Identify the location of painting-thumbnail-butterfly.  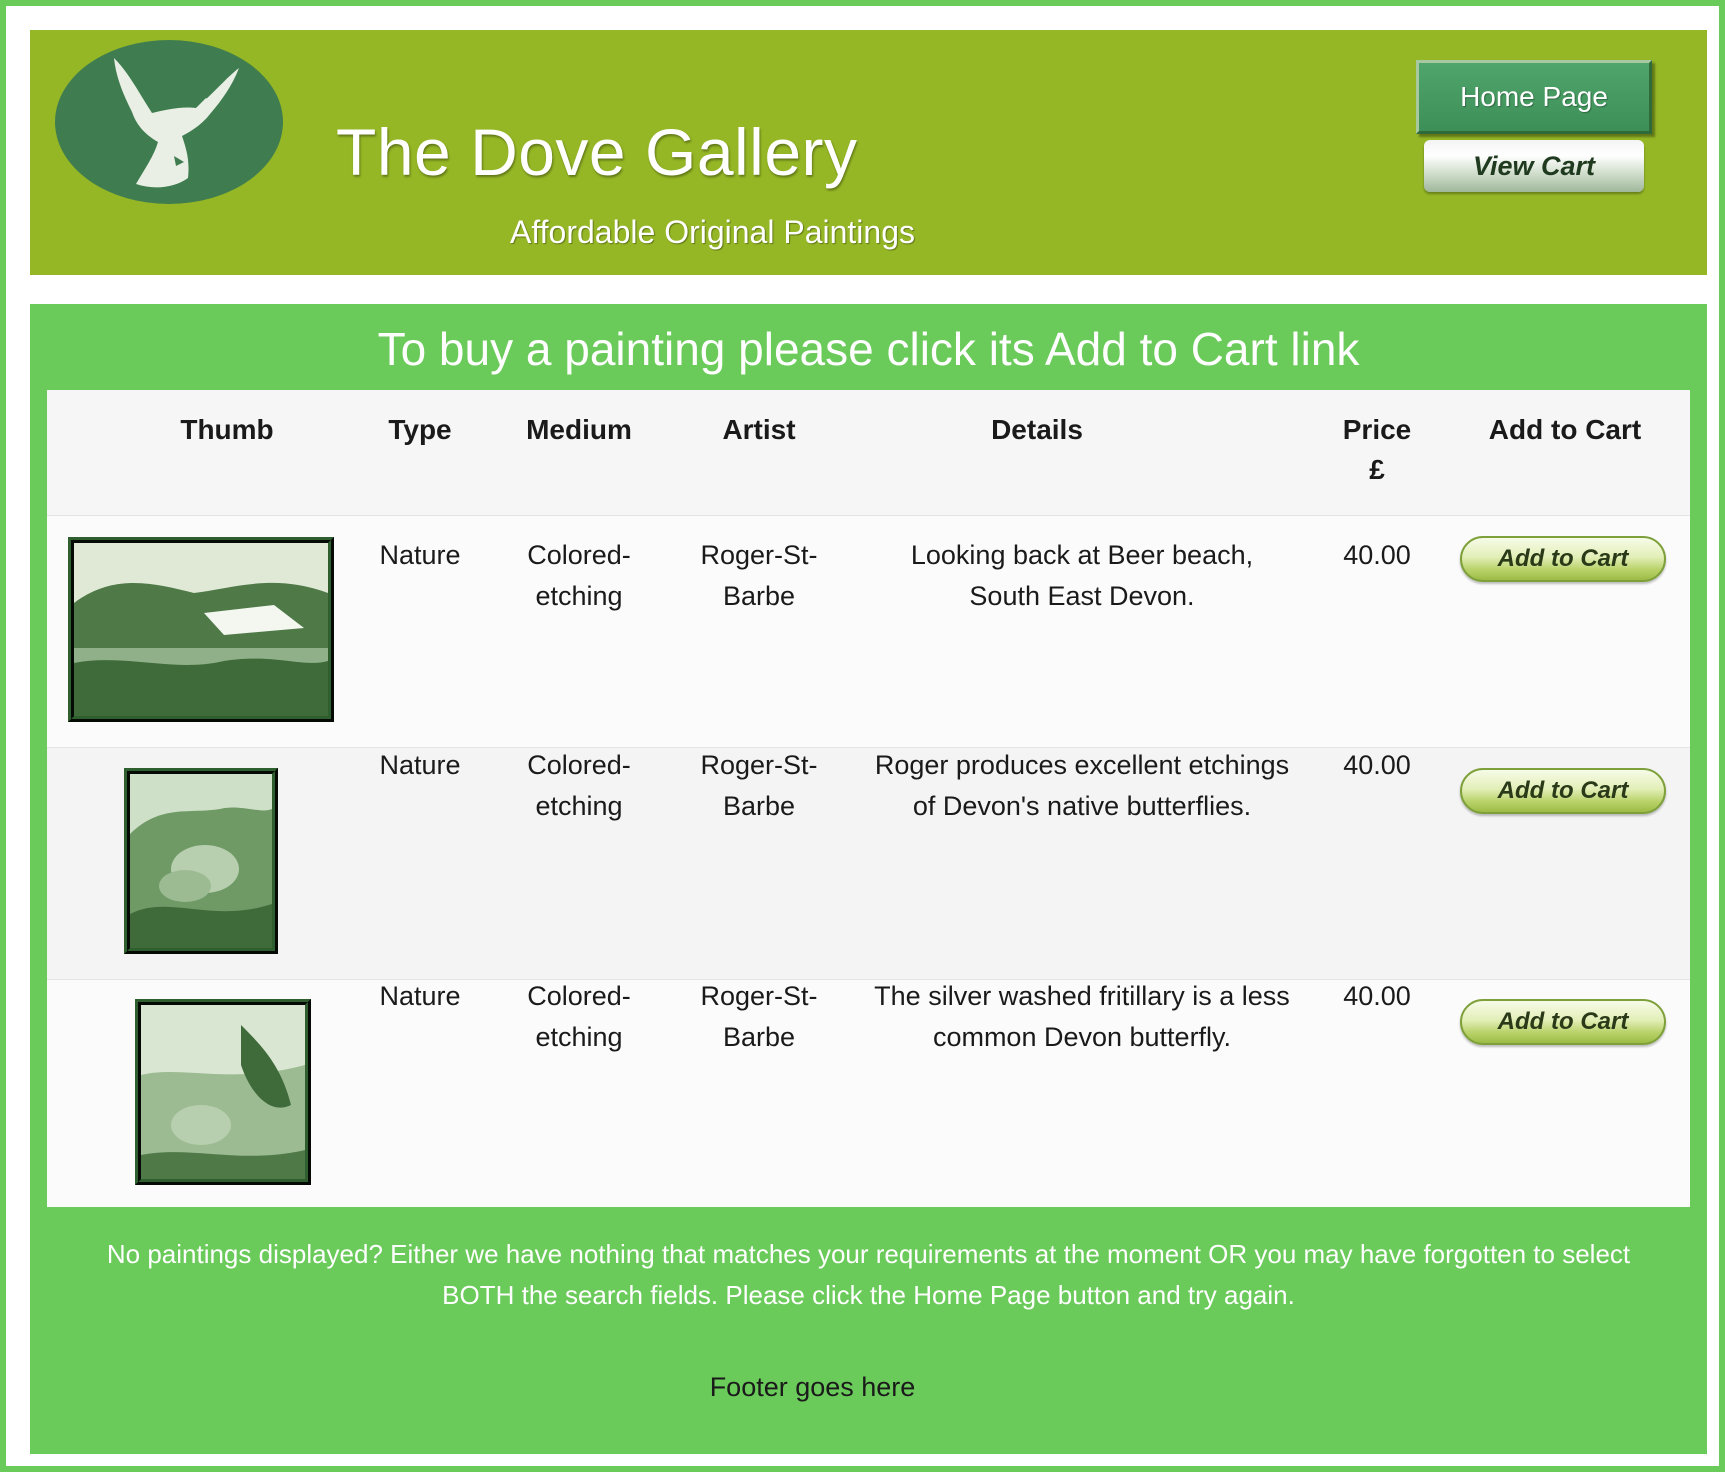
(201, 861).